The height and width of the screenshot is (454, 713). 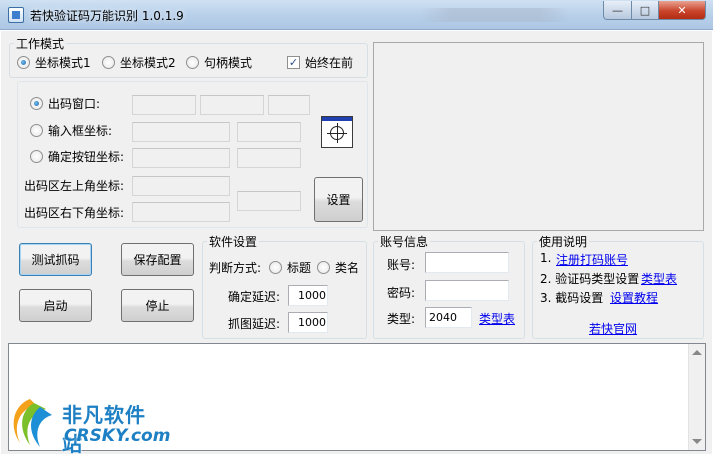 I want to click on input-coord-x-field, so click(x=181, y=132).